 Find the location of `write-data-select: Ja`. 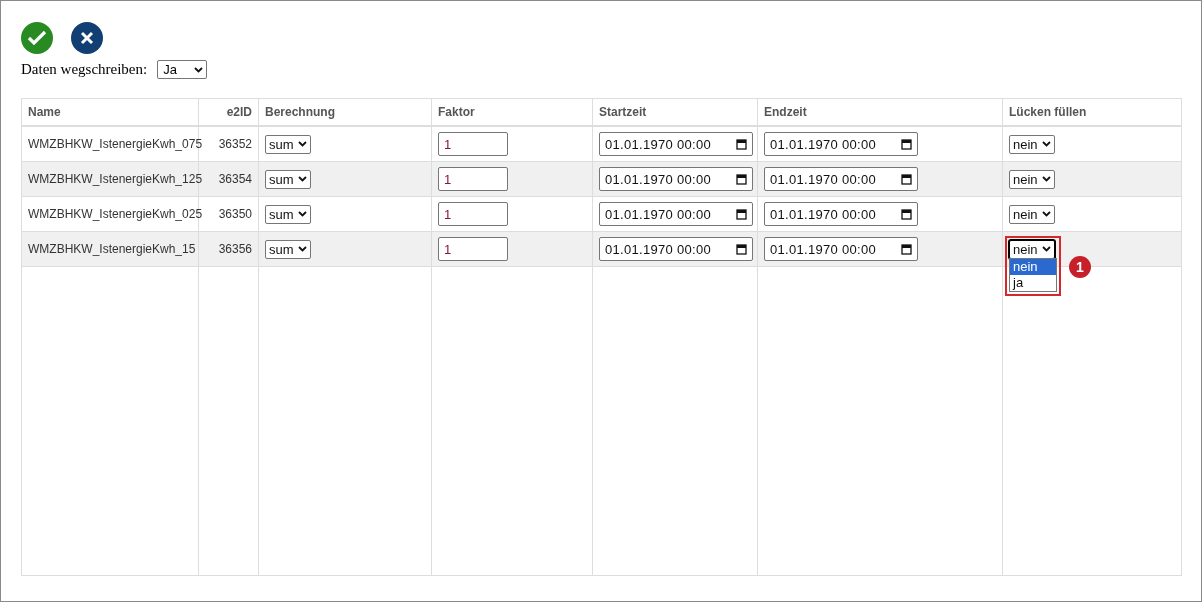

write-data-select: Ja is located at coordinates (182, 69).